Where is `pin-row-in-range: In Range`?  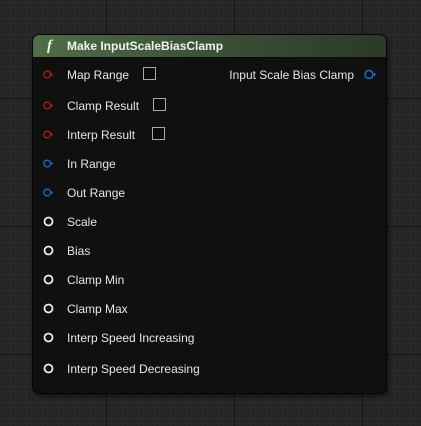
pin-row-in-range: In Range is located at coordinates (209, 164).